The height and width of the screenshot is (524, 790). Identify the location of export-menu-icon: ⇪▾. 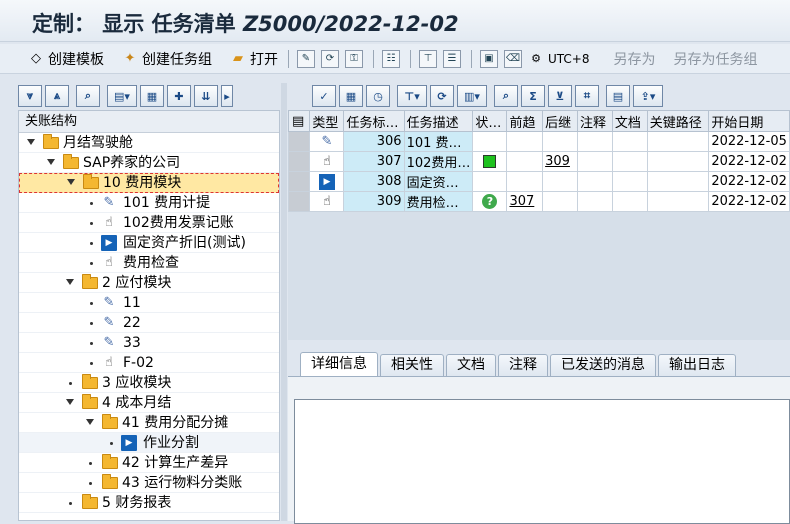
(648, 96).